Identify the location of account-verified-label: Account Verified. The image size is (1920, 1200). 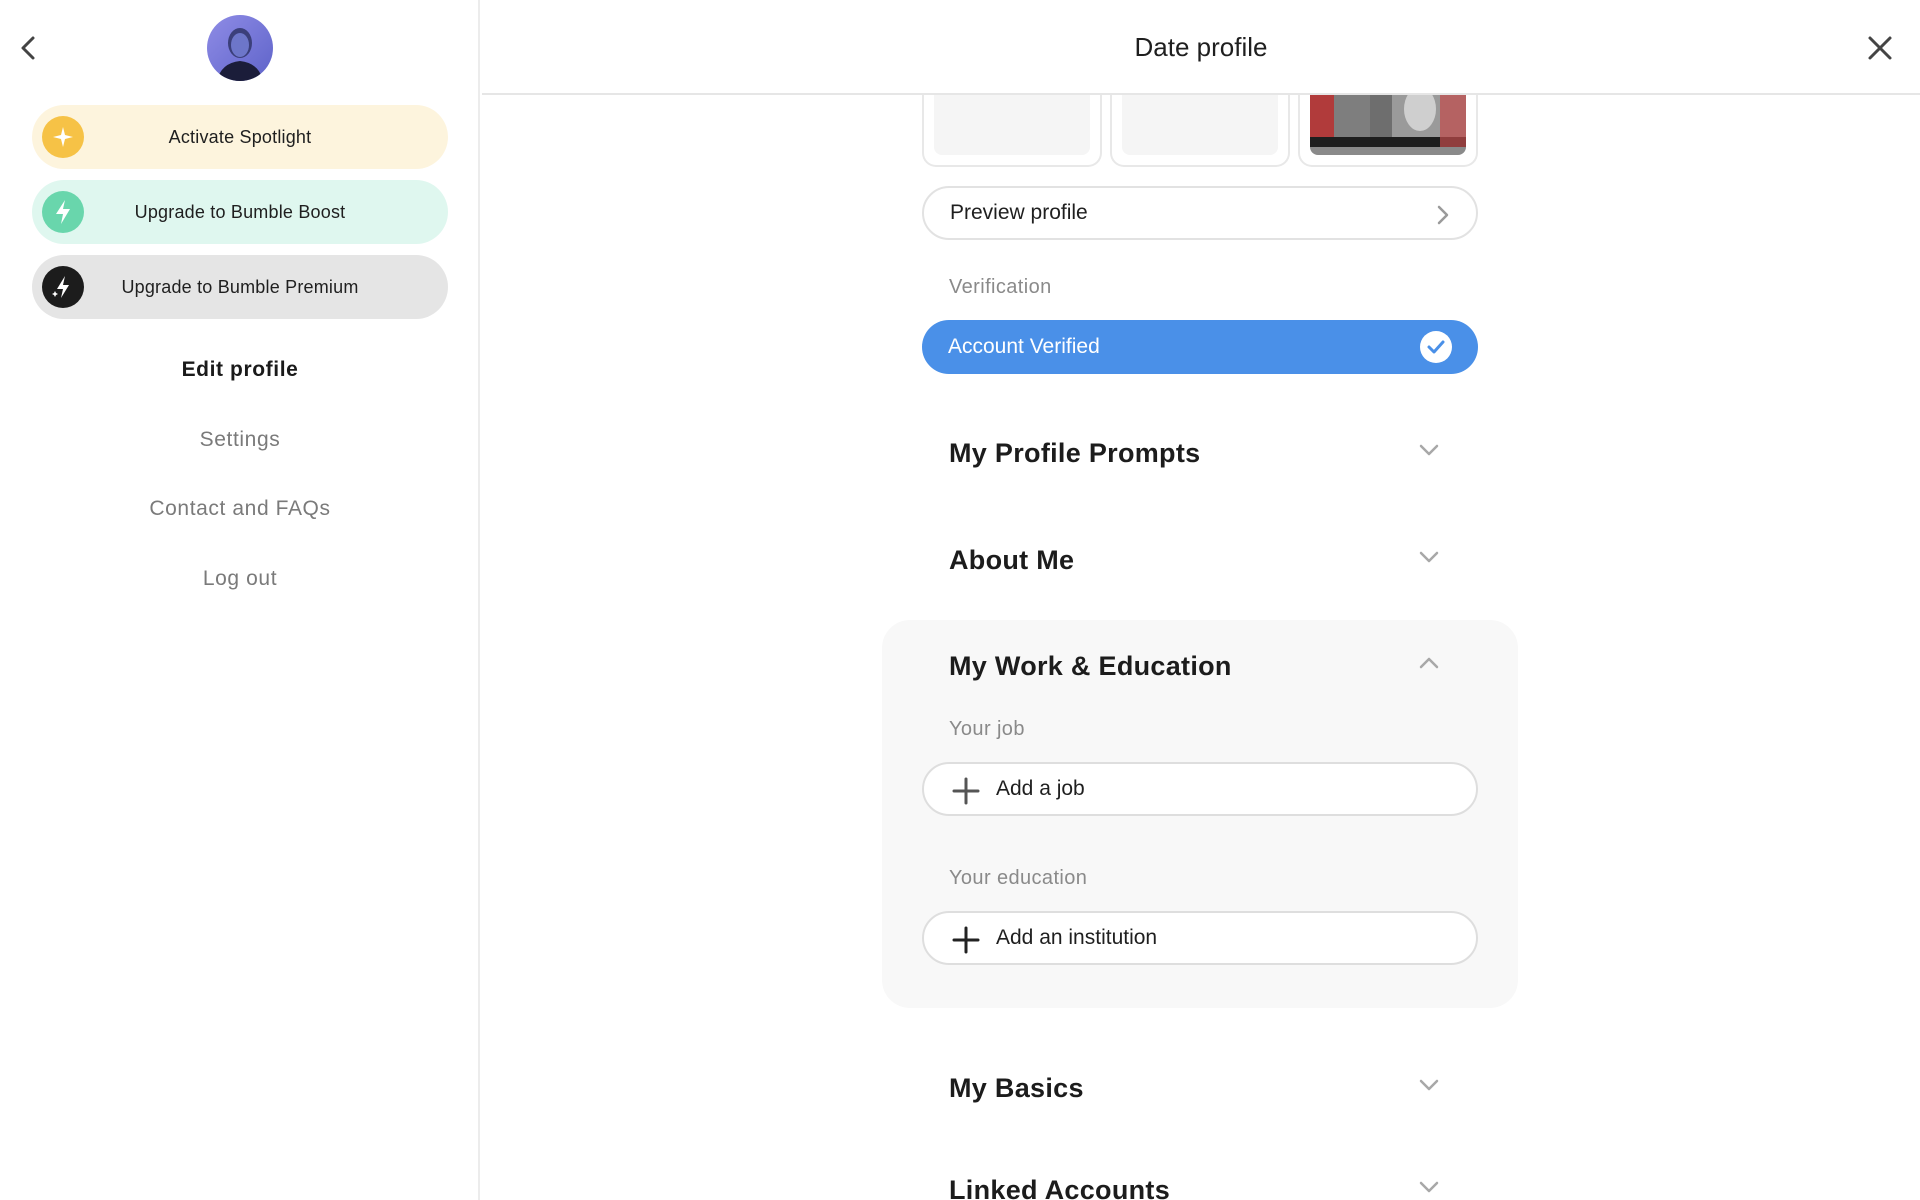
(1024, 346).